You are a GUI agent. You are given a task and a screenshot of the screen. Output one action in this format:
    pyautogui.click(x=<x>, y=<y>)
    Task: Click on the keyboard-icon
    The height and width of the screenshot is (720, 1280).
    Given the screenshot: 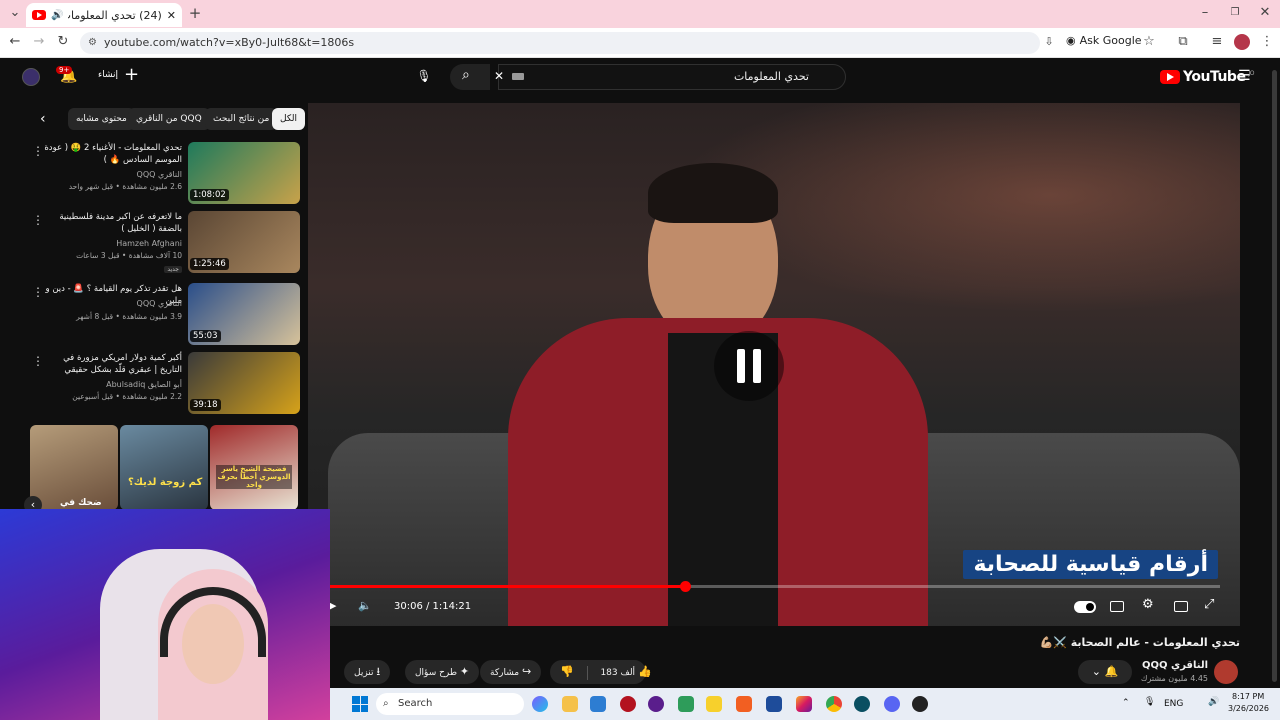 What is the action you would take?
    pyautogui.click(x=518, y=76)
    